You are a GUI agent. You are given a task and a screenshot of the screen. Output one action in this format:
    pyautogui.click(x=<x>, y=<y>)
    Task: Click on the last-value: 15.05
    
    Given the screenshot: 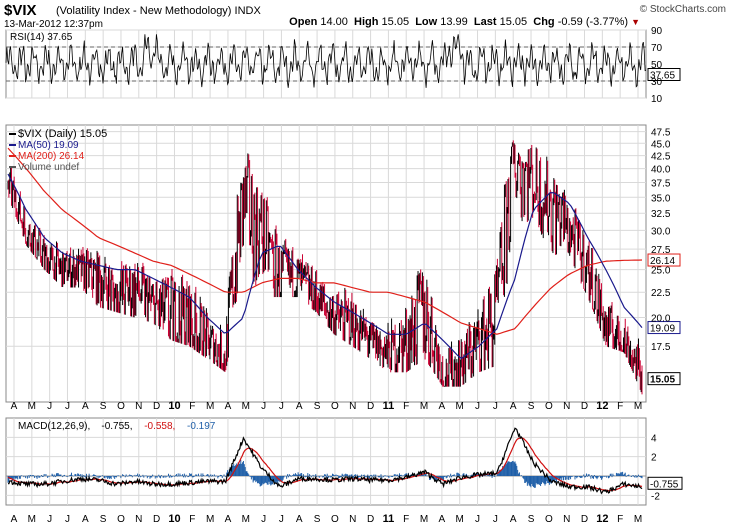 What is the action you would take?
    pyautogui.click(x=513, y=22)
    